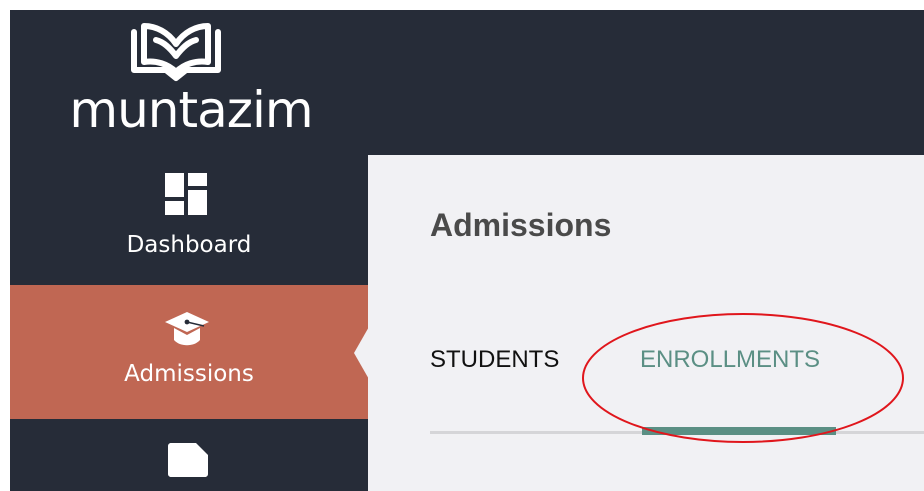 The width and height of the screenshot is (924, 491). I want to click on active-item-pointer, so click(362, 353).